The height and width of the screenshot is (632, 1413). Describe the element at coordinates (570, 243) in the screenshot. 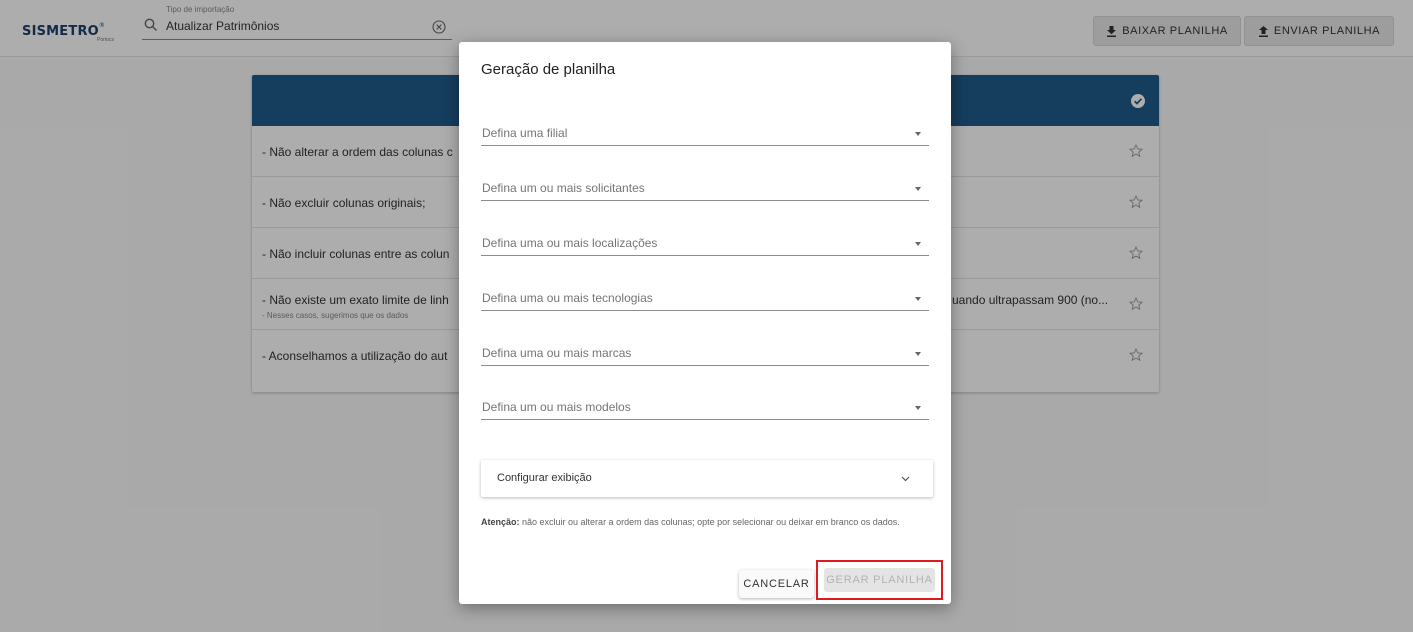

I see `locations-select-label: Defina uma ou mais localizações` at that location.